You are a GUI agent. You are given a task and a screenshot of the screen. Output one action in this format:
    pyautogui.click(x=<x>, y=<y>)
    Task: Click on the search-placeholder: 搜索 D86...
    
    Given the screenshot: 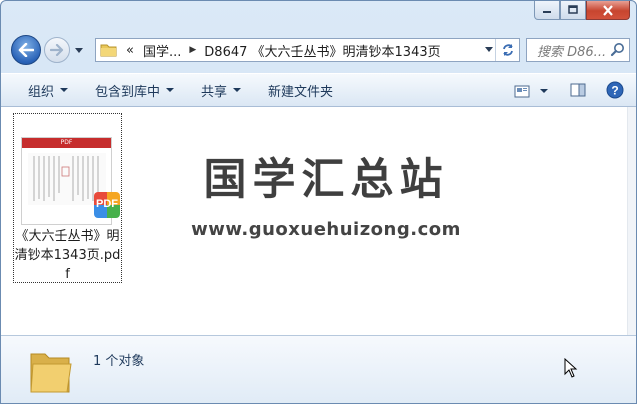 What is the action you would take?
    pyautogui.click(x=572, y=52)
    